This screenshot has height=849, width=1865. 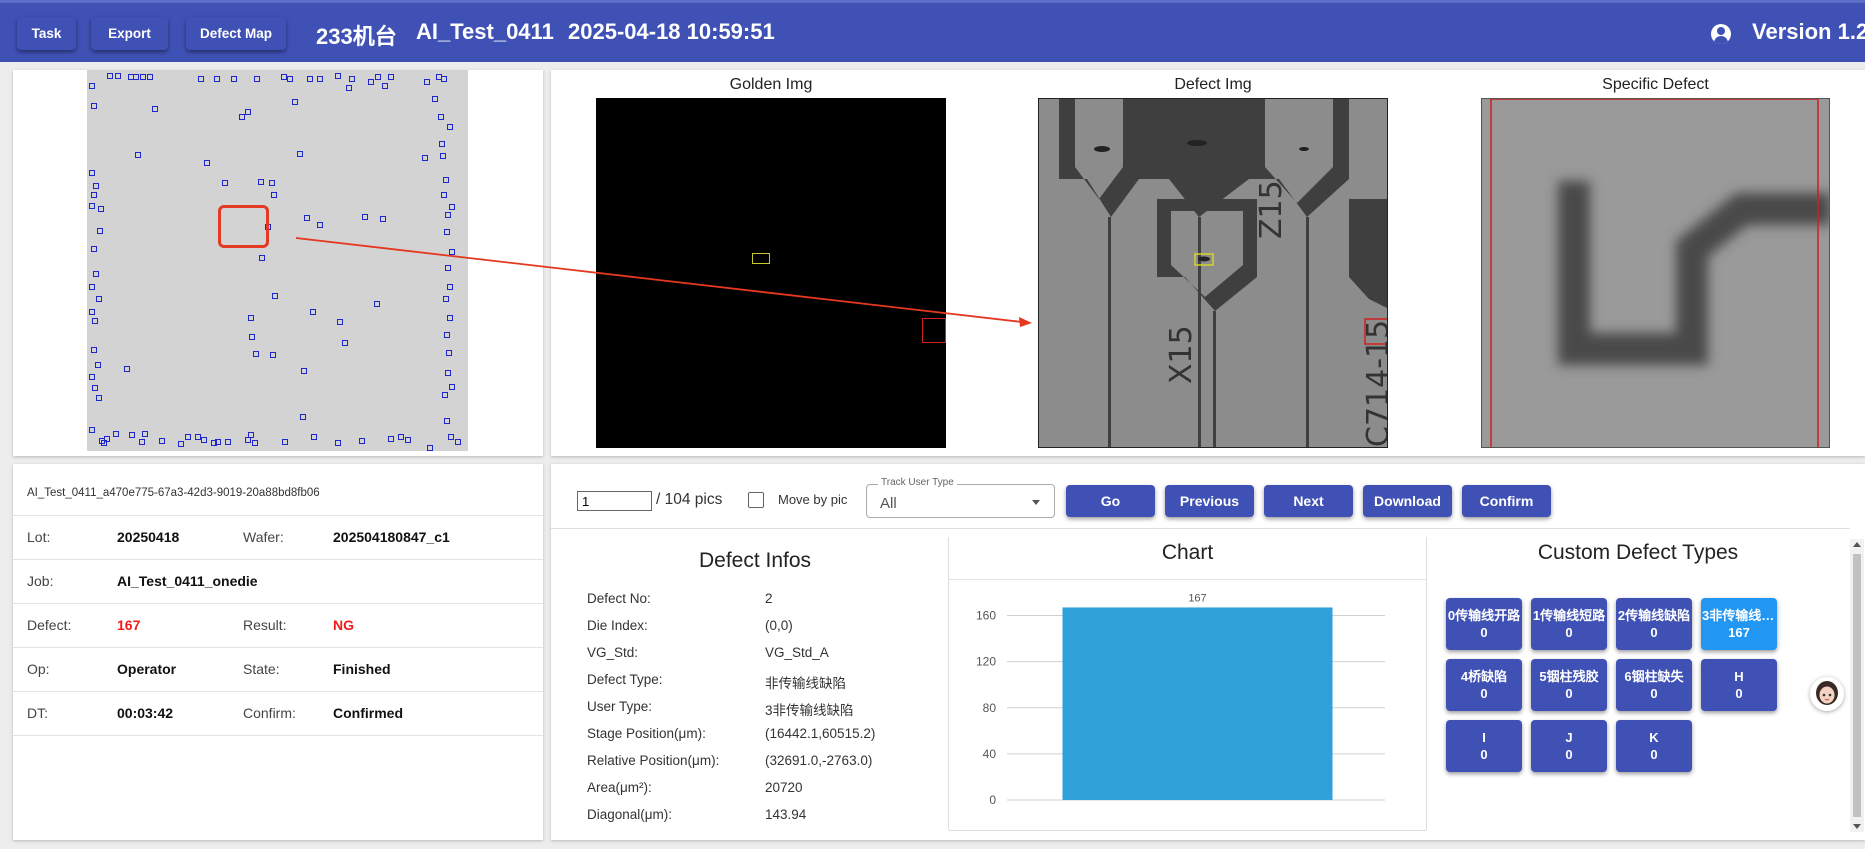 What do you see at coordinates (1484, 624) in the screenshot?
I see `custom-type-button: 0传输线开路 0` at bounding box center [1484, 624].